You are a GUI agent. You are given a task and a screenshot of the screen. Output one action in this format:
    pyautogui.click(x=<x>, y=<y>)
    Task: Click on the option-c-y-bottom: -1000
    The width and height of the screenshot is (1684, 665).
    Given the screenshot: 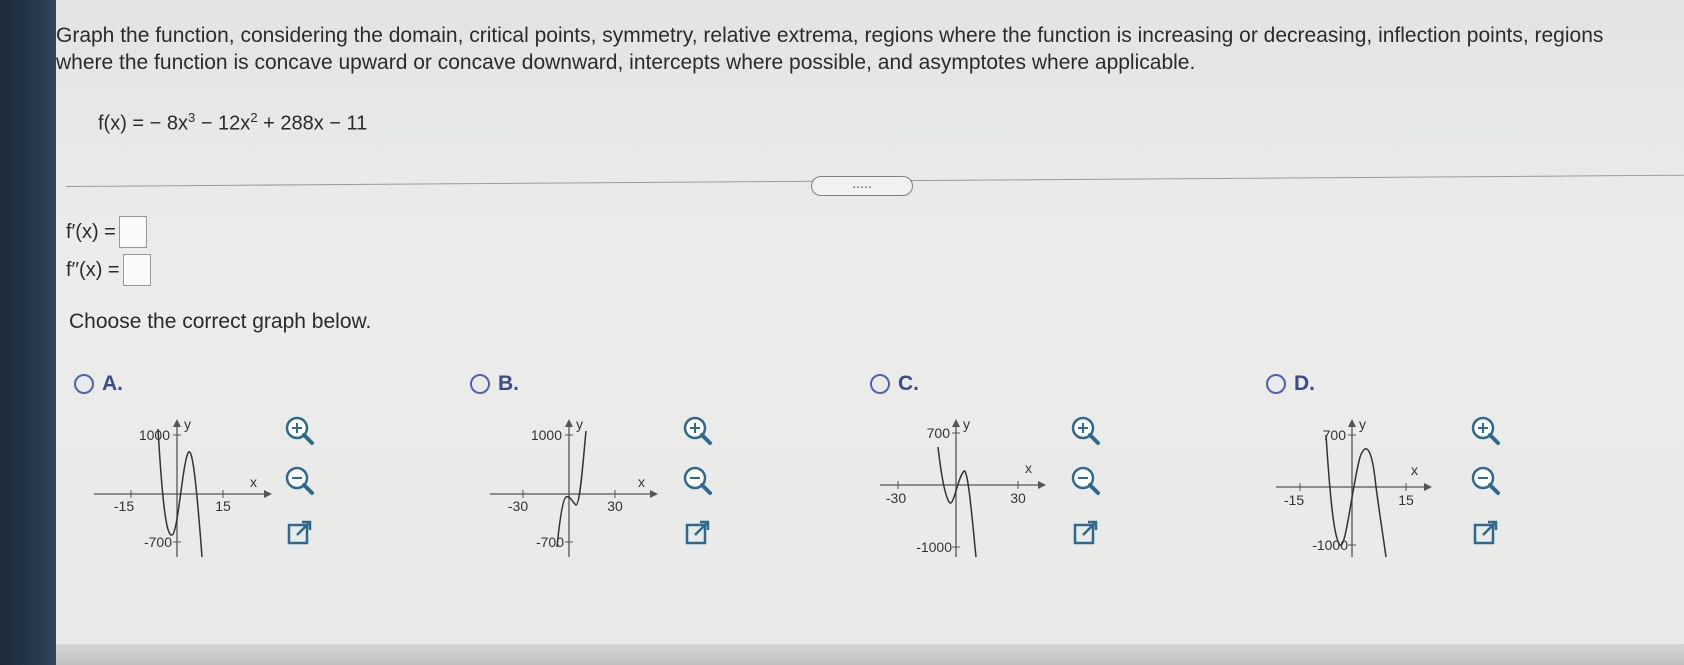 What is the action you would take?
    pyautogui.click(x=934, y=547)
    